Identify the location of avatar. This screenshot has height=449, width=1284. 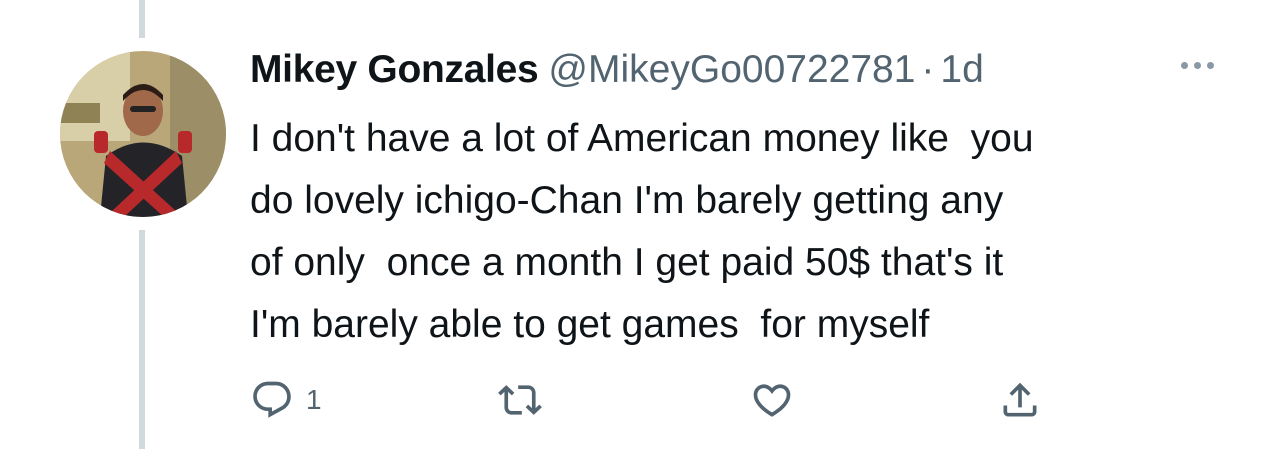
(143, 134).